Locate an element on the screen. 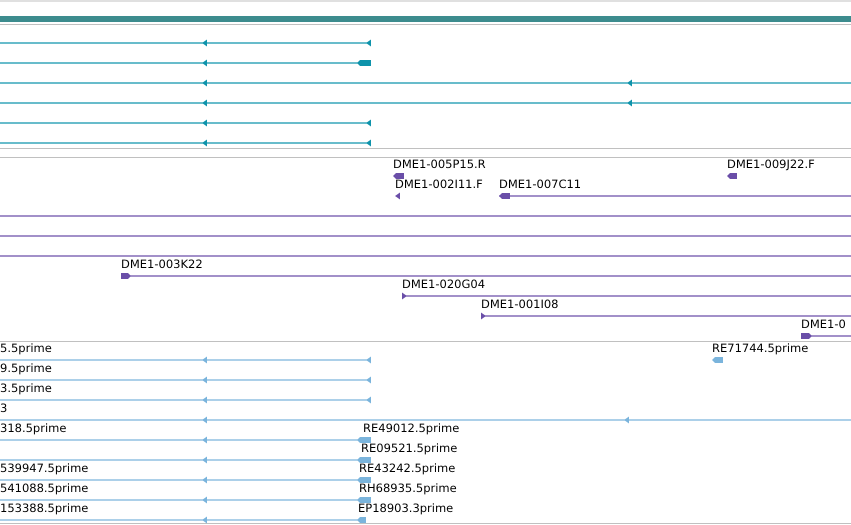  feature-label: EP18903.3prime is located at coordinates (406, 508).